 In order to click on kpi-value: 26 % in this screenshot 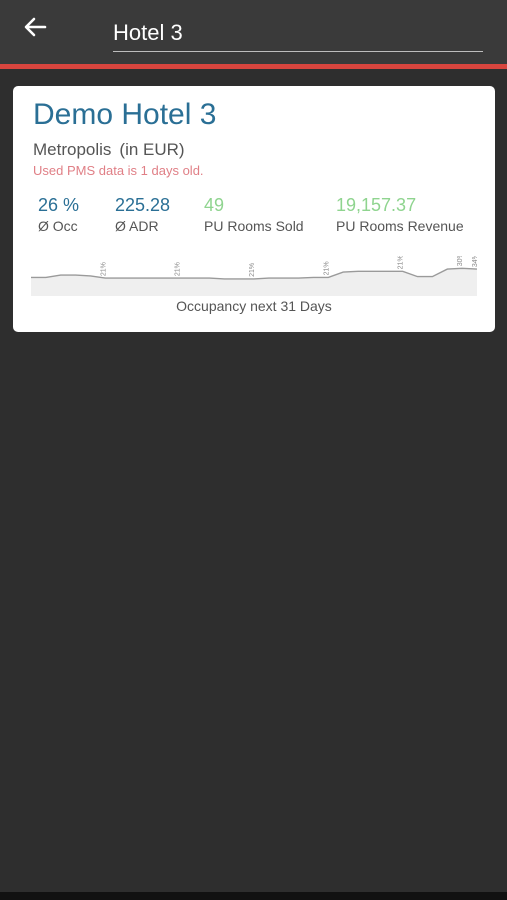, I will do `click(59, 205)`.